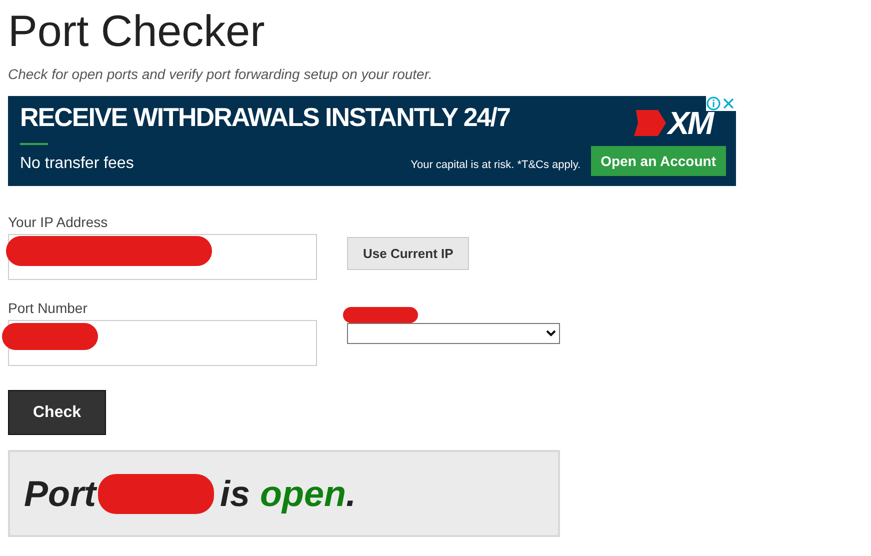 This screenshot has height=556, width=871. Describe the element at coordinates (690, 123) in the screenshot. I see `ad-logo: XM` at that location.